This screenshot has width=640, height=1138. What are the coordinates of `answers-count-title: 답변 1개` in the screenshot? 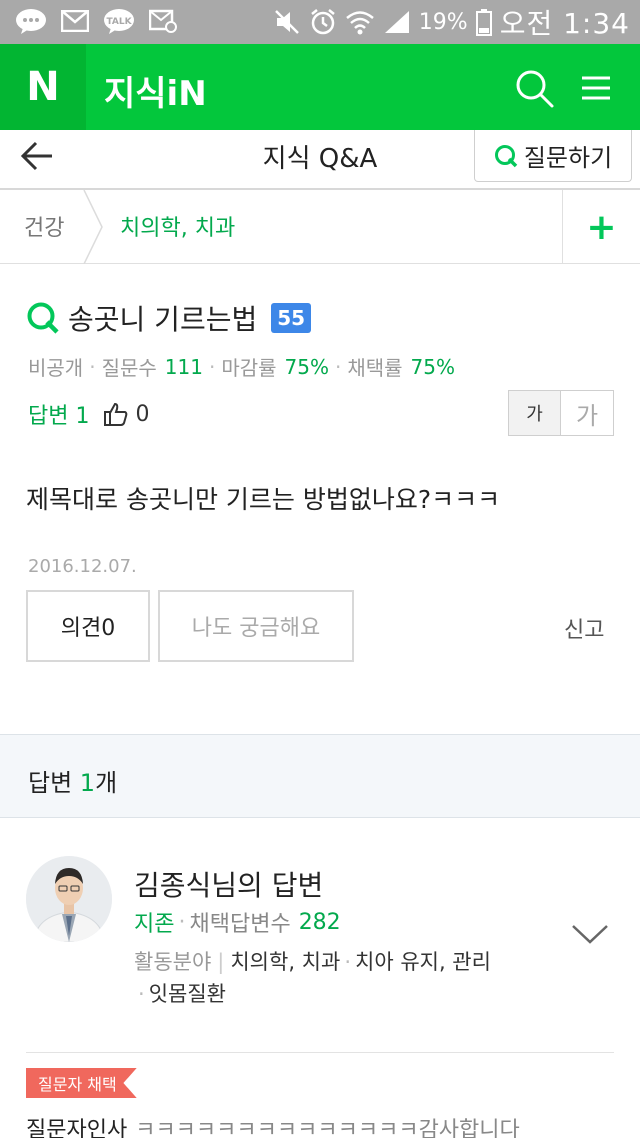 It's located at (72, 780).